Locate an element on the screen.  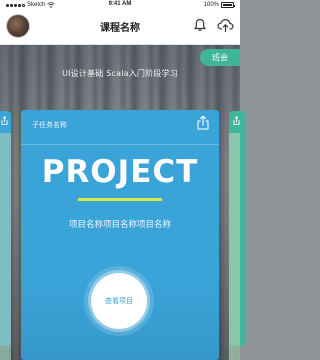
cloud-upload-icon is located at coordinates (225, 25).